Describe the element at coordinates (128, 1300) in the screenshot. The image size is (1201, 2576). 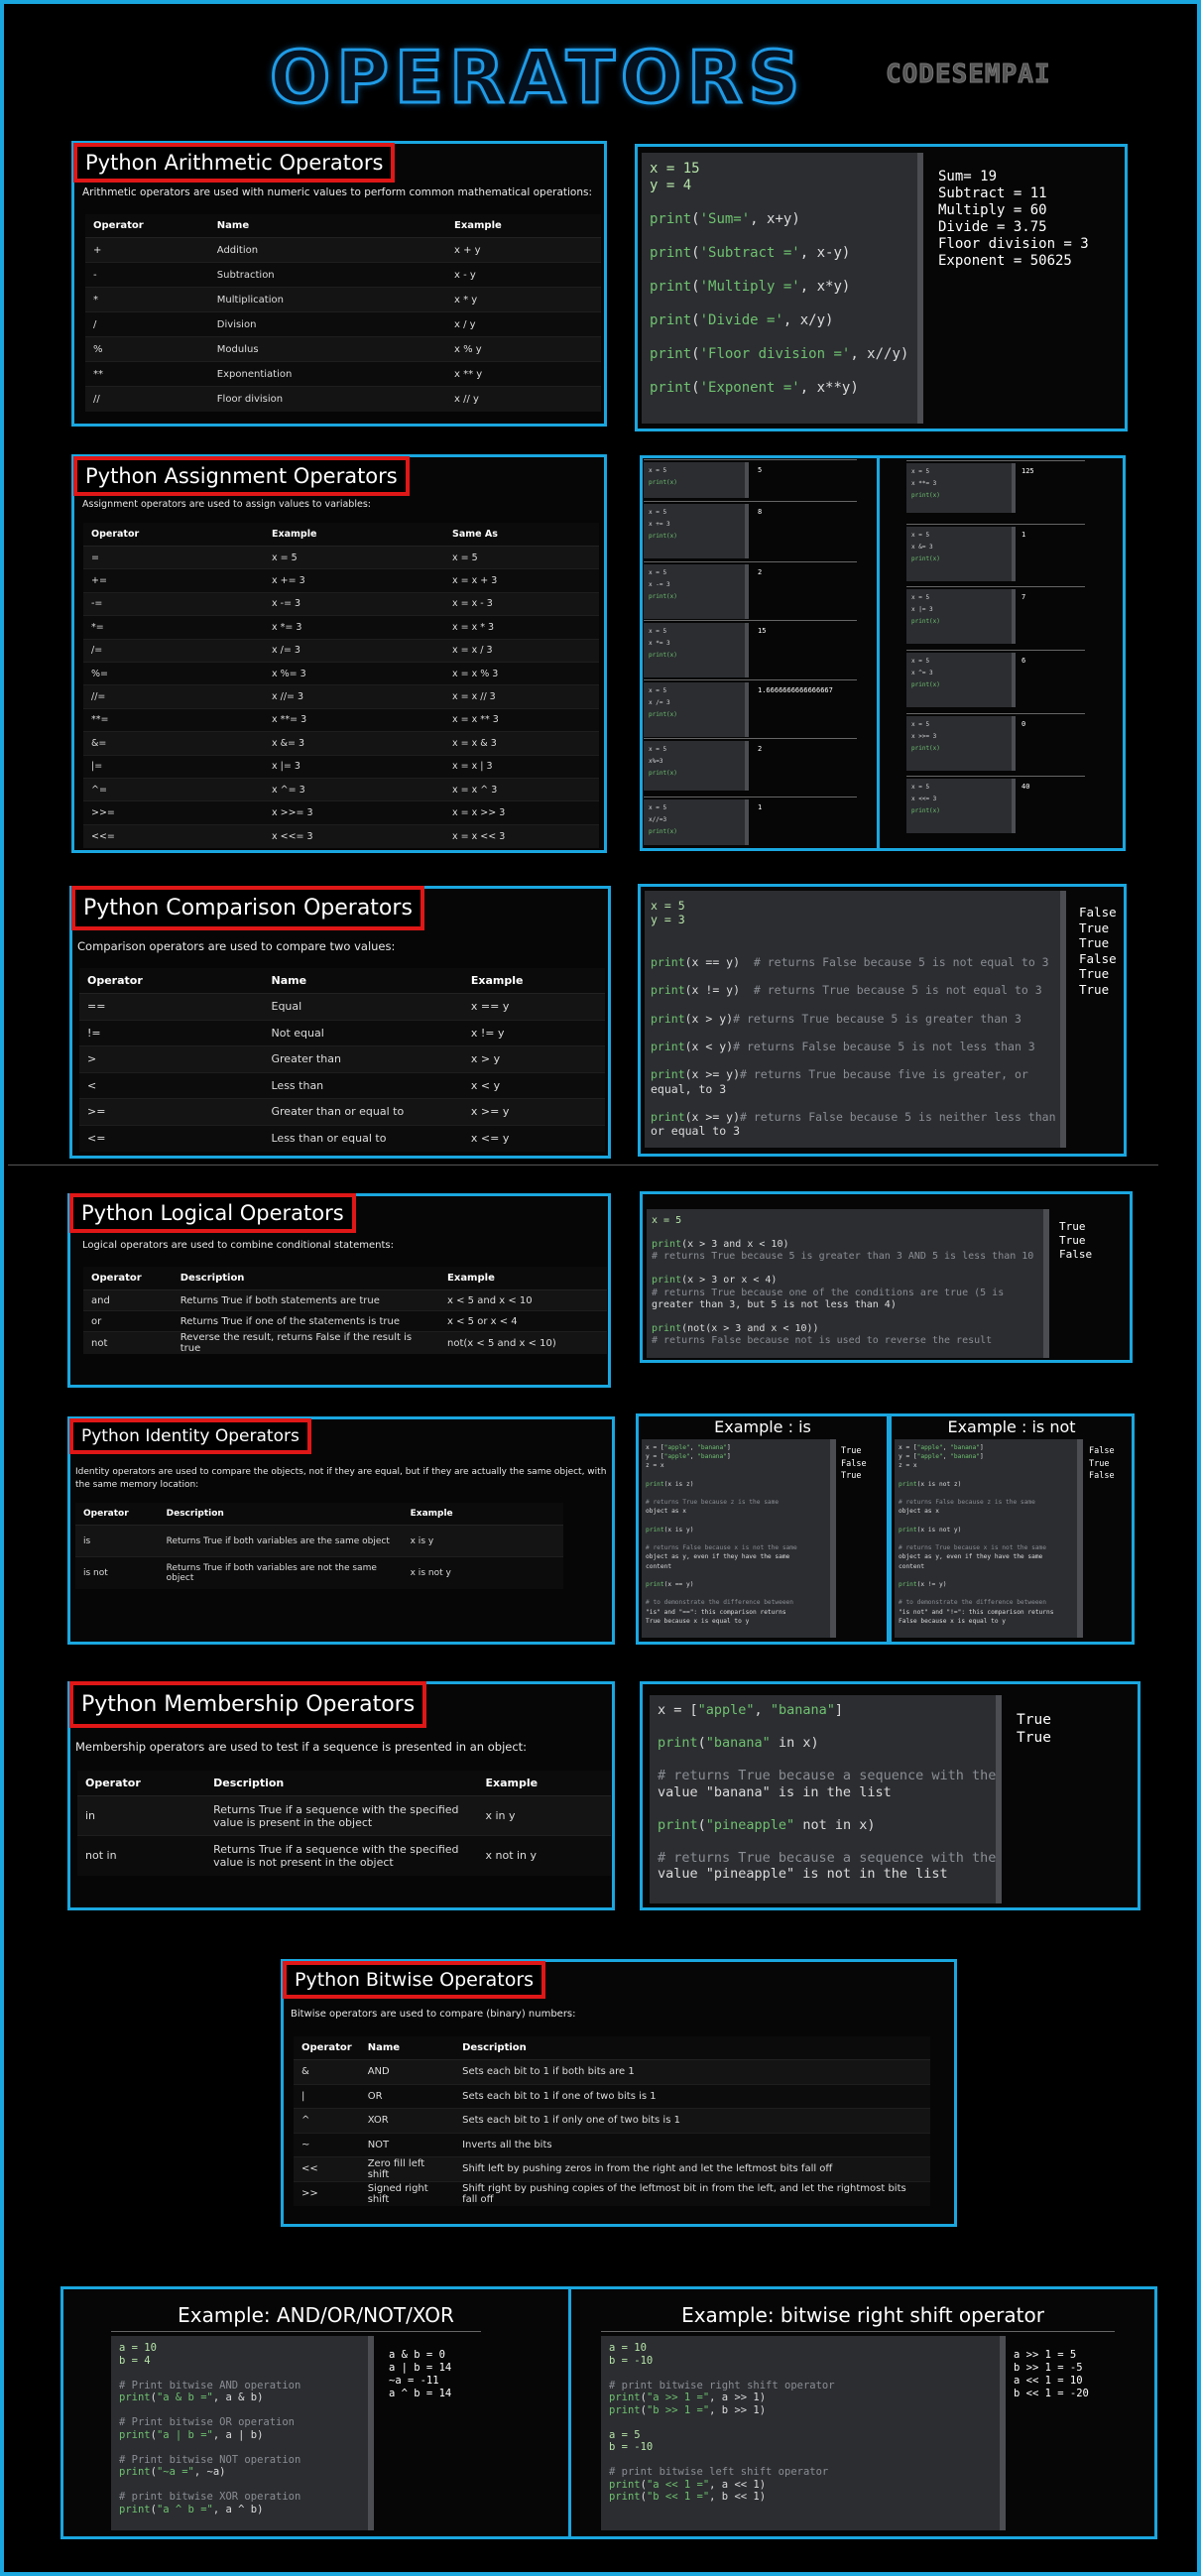
I see `table-cell: and` at that location.